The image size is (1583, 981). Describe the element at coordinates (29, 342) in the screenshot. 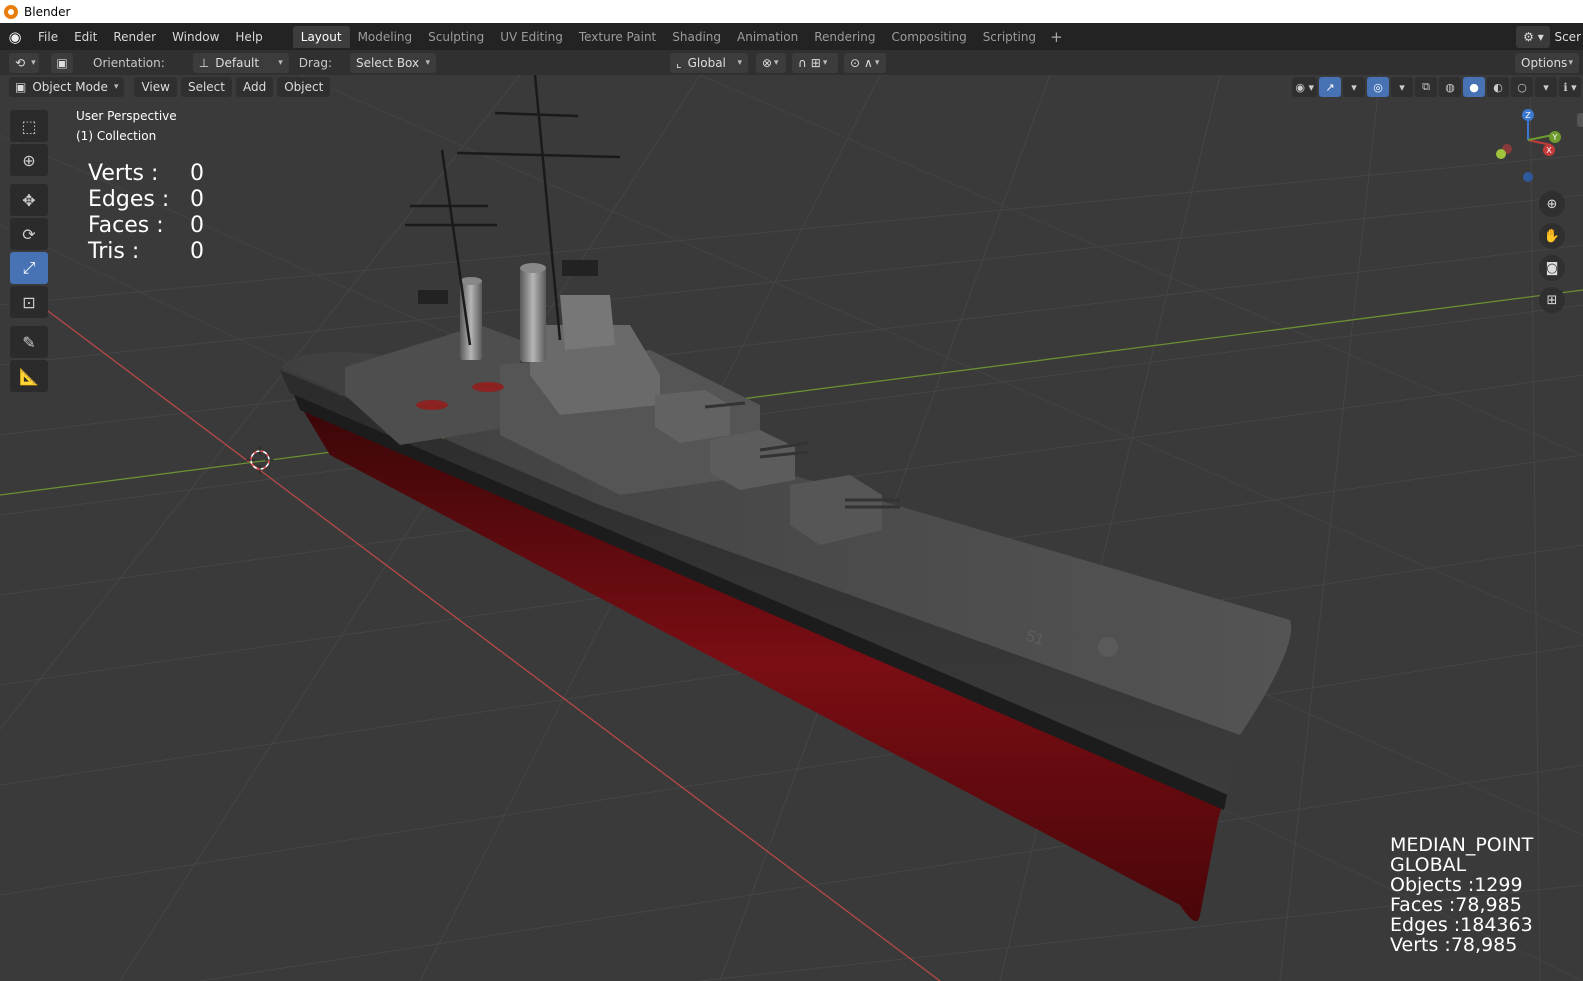

I see `annotate-tool: ✎` at that location.